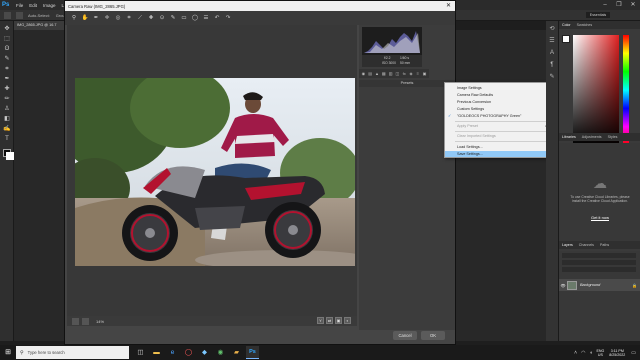 This screenshot has height=360, width=640. I want to click on maximize-icon: ❐, so click(619, 5).